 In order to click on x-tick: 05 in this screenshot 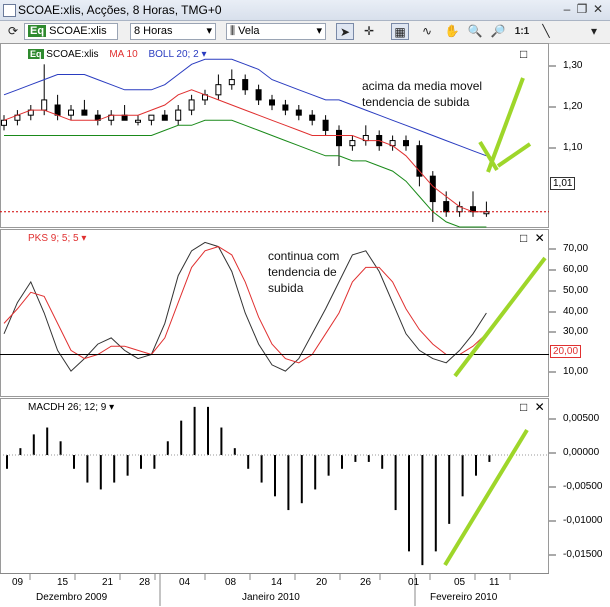, I will do `click(460, 582)`.